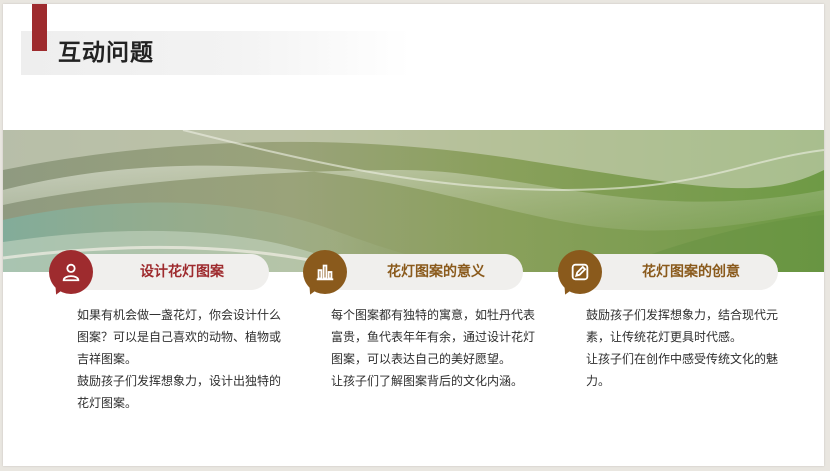  I want to click on card-paragraph: 让孩子们在创作中感受传统文化的魅力。, so click(682, 370).